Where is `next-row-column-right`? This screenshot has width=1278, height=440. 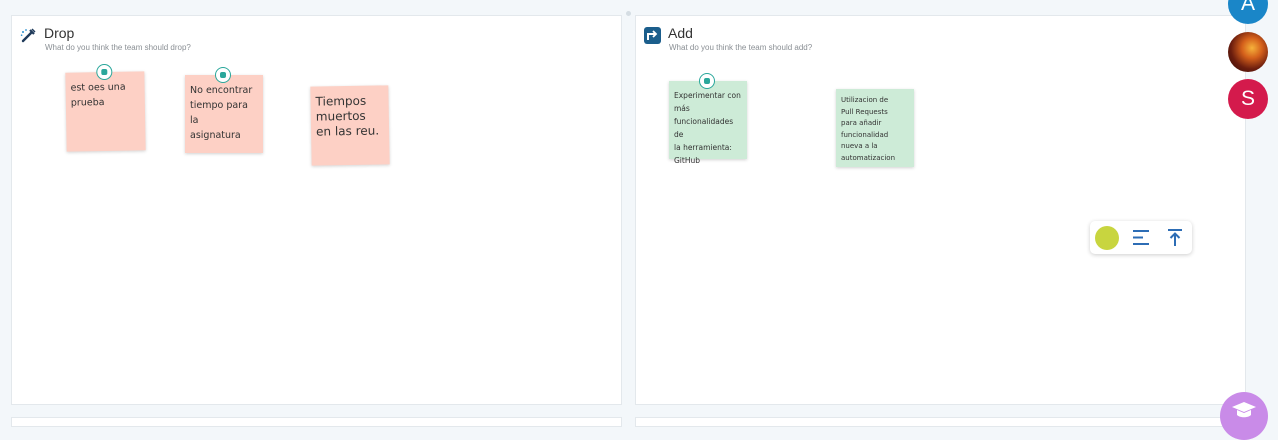
next-row-column-right is located at coordinates (940, 422).